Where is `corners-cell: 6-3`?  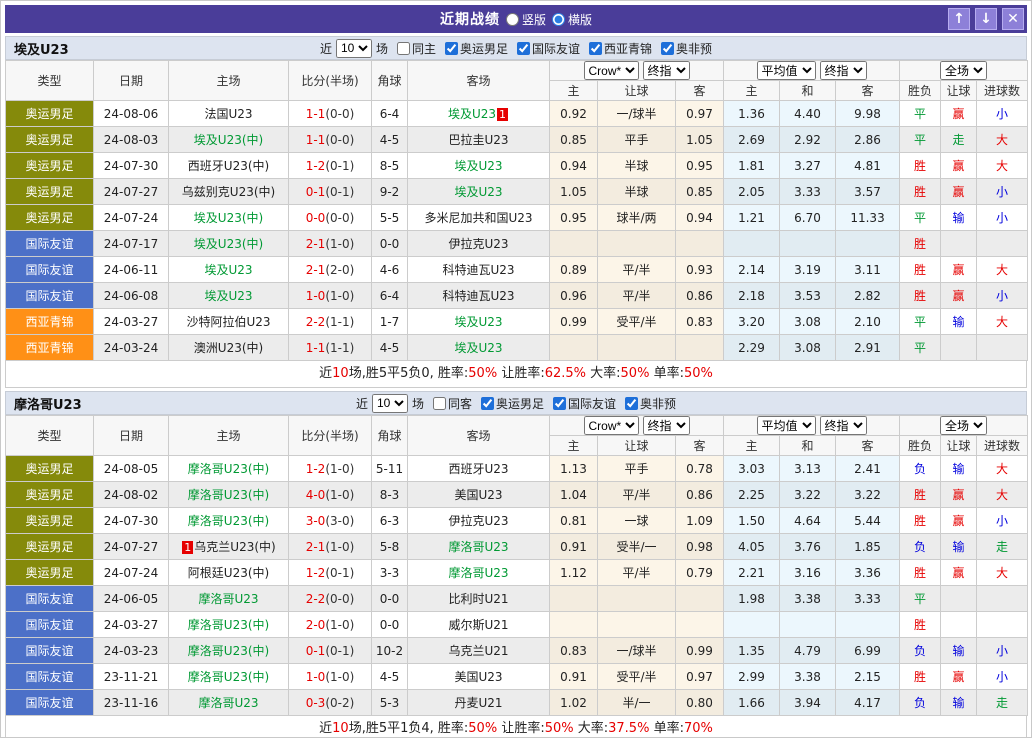
corners-cell: 6-3 is located at coordinates (389, 520).